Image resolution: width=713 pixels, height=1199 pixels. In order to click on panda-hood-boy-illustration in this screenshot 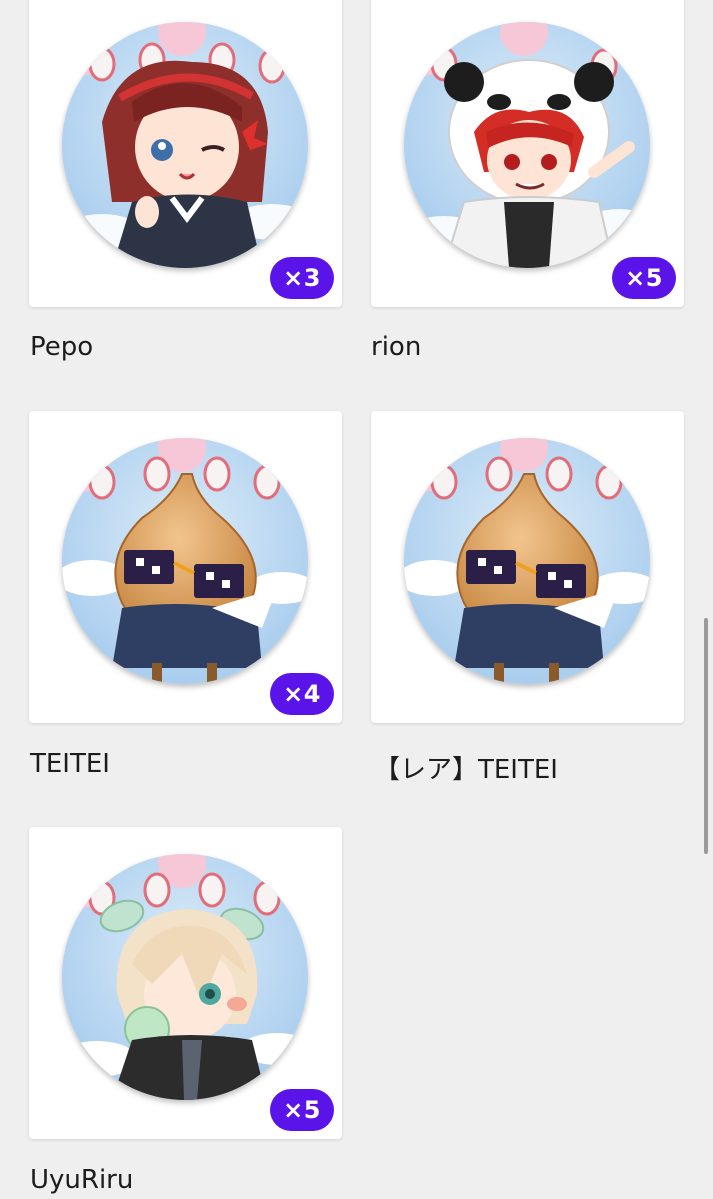, I will do `click(527, 145)`.